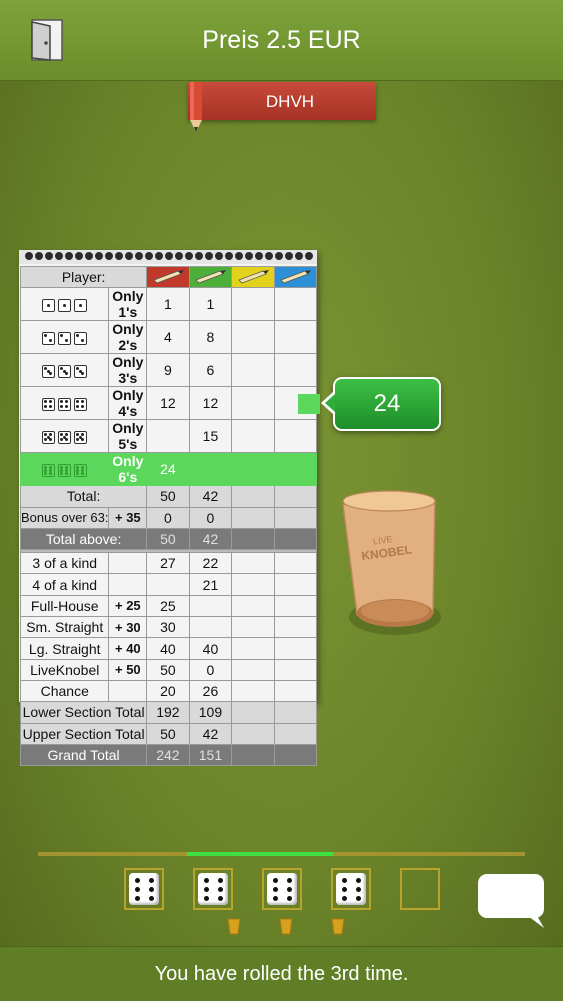 Image resolution: width=563 pixels, height=1001 pixels. I want to click on player-2-score: 40, so click(210, 648).